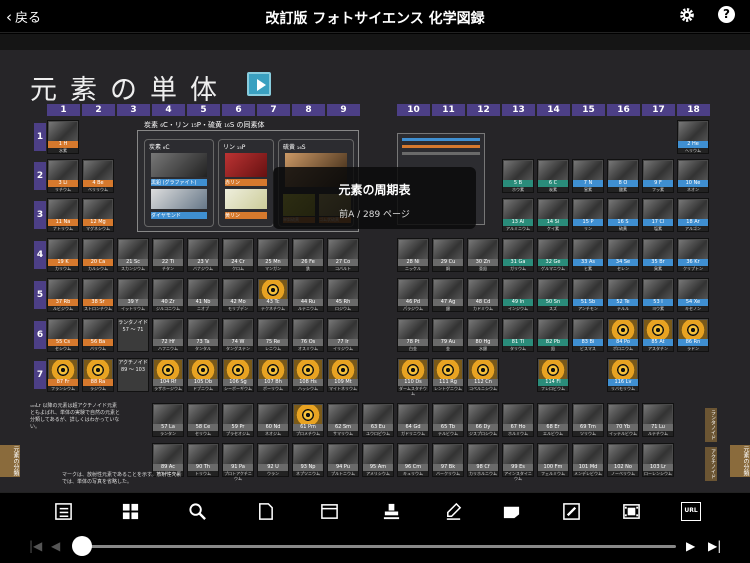  I want to click on element-Co: 27 Co コバルト, so click(343, 255).